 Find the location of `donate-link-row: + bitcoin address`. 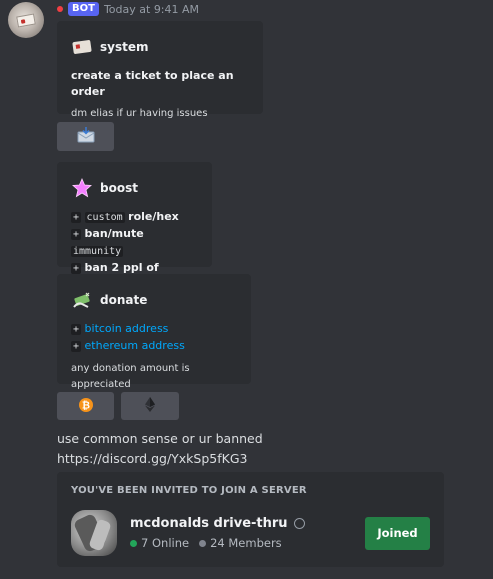

donate-link-row: + bitcoin address is located at coordinates (120, 328).